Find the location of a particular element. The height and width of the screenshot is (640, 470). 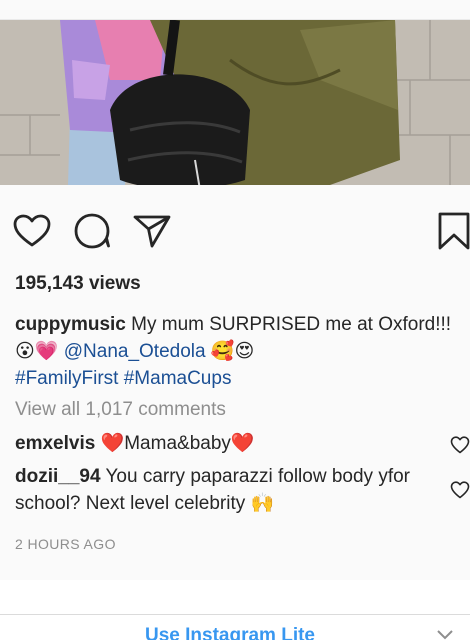

post-actions-bar is located at coordinates (235, 228).